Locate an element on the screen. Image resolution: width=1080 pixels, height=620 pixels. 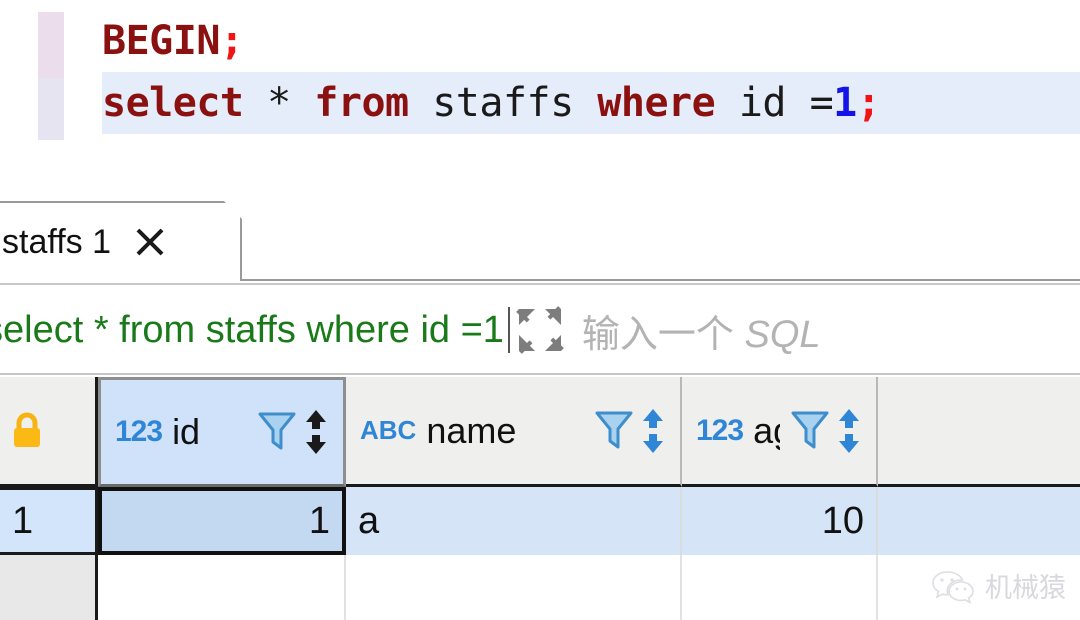
sql-keyword-where: where is located at coordinates (656, 103).